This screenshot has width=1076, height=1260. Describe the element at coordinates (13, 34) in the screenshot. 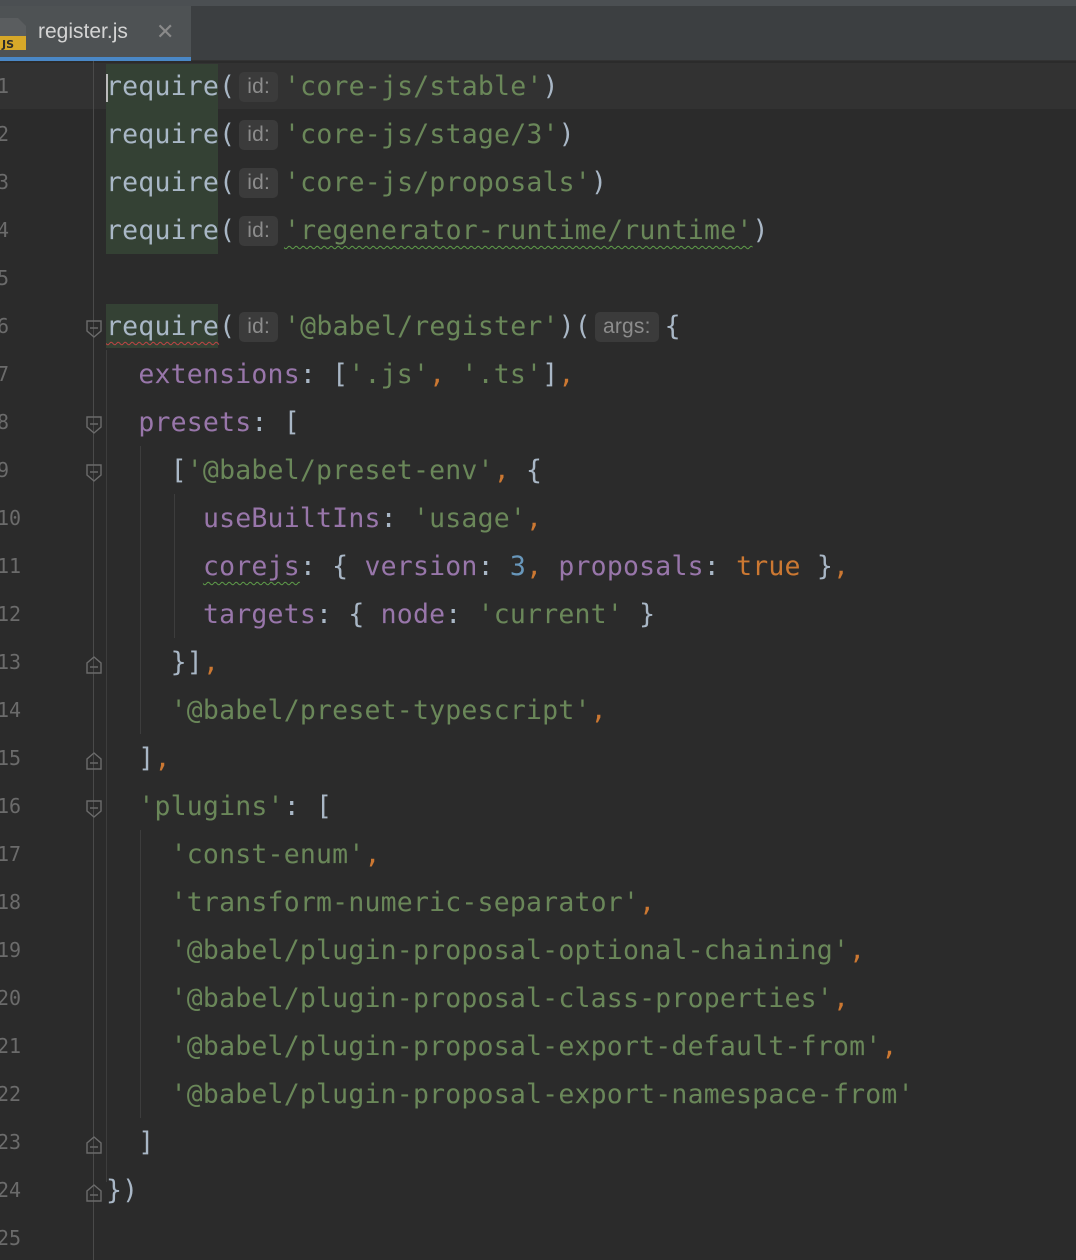

I see `javascript-file-icon: JS` at that location.